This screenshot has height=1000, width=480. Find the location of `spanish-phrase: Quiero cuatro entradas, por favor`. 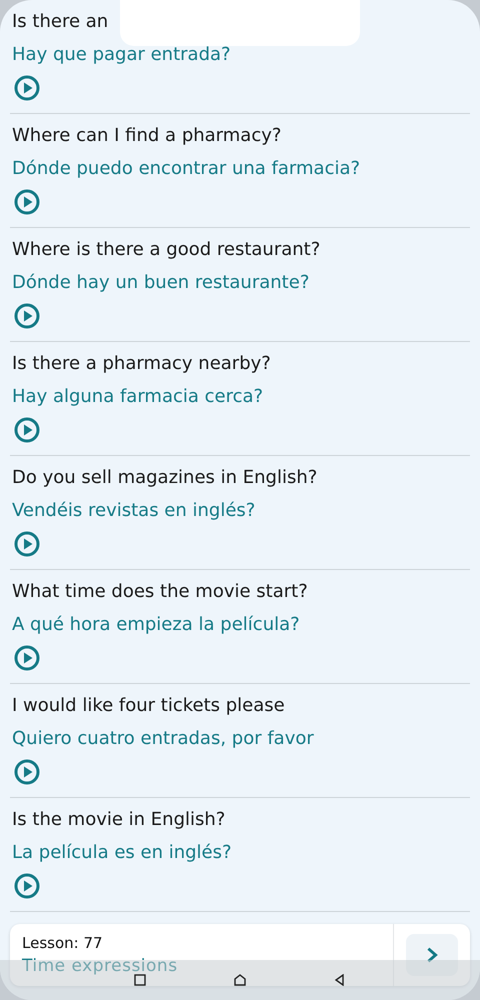

spanish-phrase: Quiero cuatro entradas, por favor is located at coordinates (163, 739).